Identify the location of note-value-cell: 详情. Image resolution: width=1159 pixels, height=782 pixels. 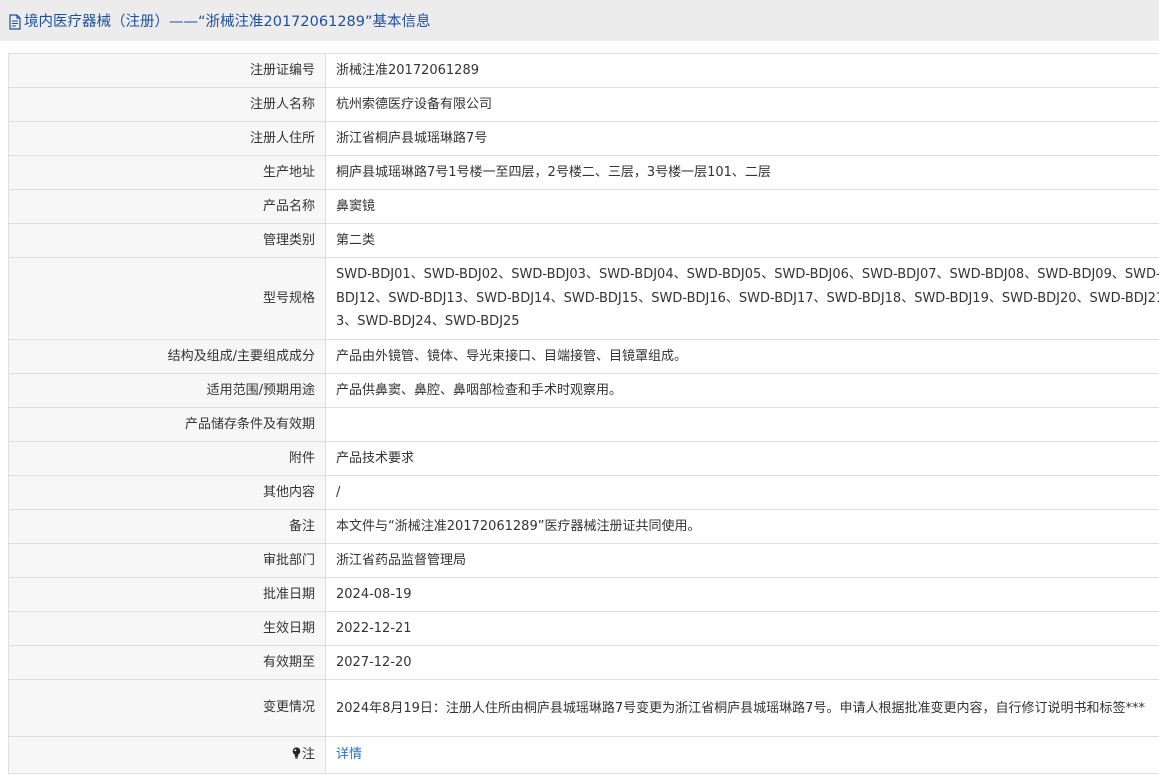
(742, 755).